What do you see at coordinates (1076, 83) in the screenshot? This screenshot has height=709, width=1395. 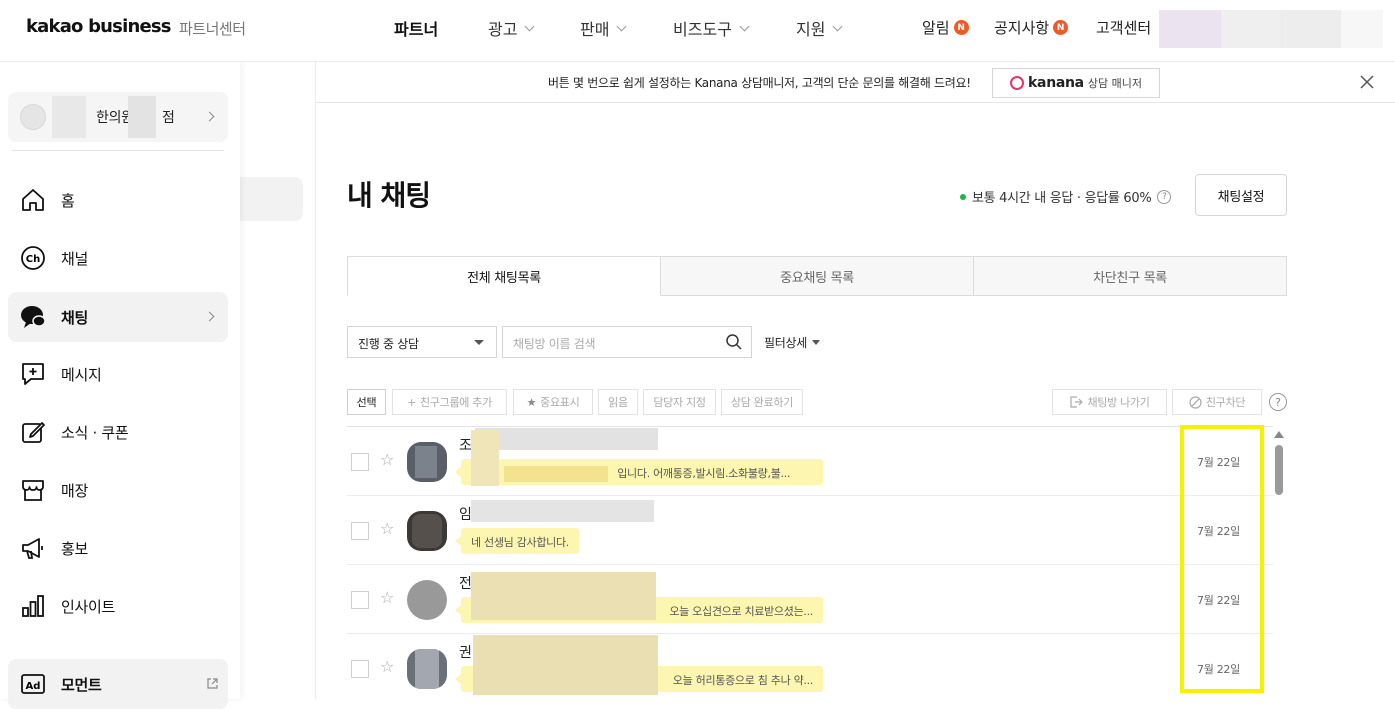 I see `kanana-manager-button: kanana 상담 매니저` at bounding box center [1076, 83].